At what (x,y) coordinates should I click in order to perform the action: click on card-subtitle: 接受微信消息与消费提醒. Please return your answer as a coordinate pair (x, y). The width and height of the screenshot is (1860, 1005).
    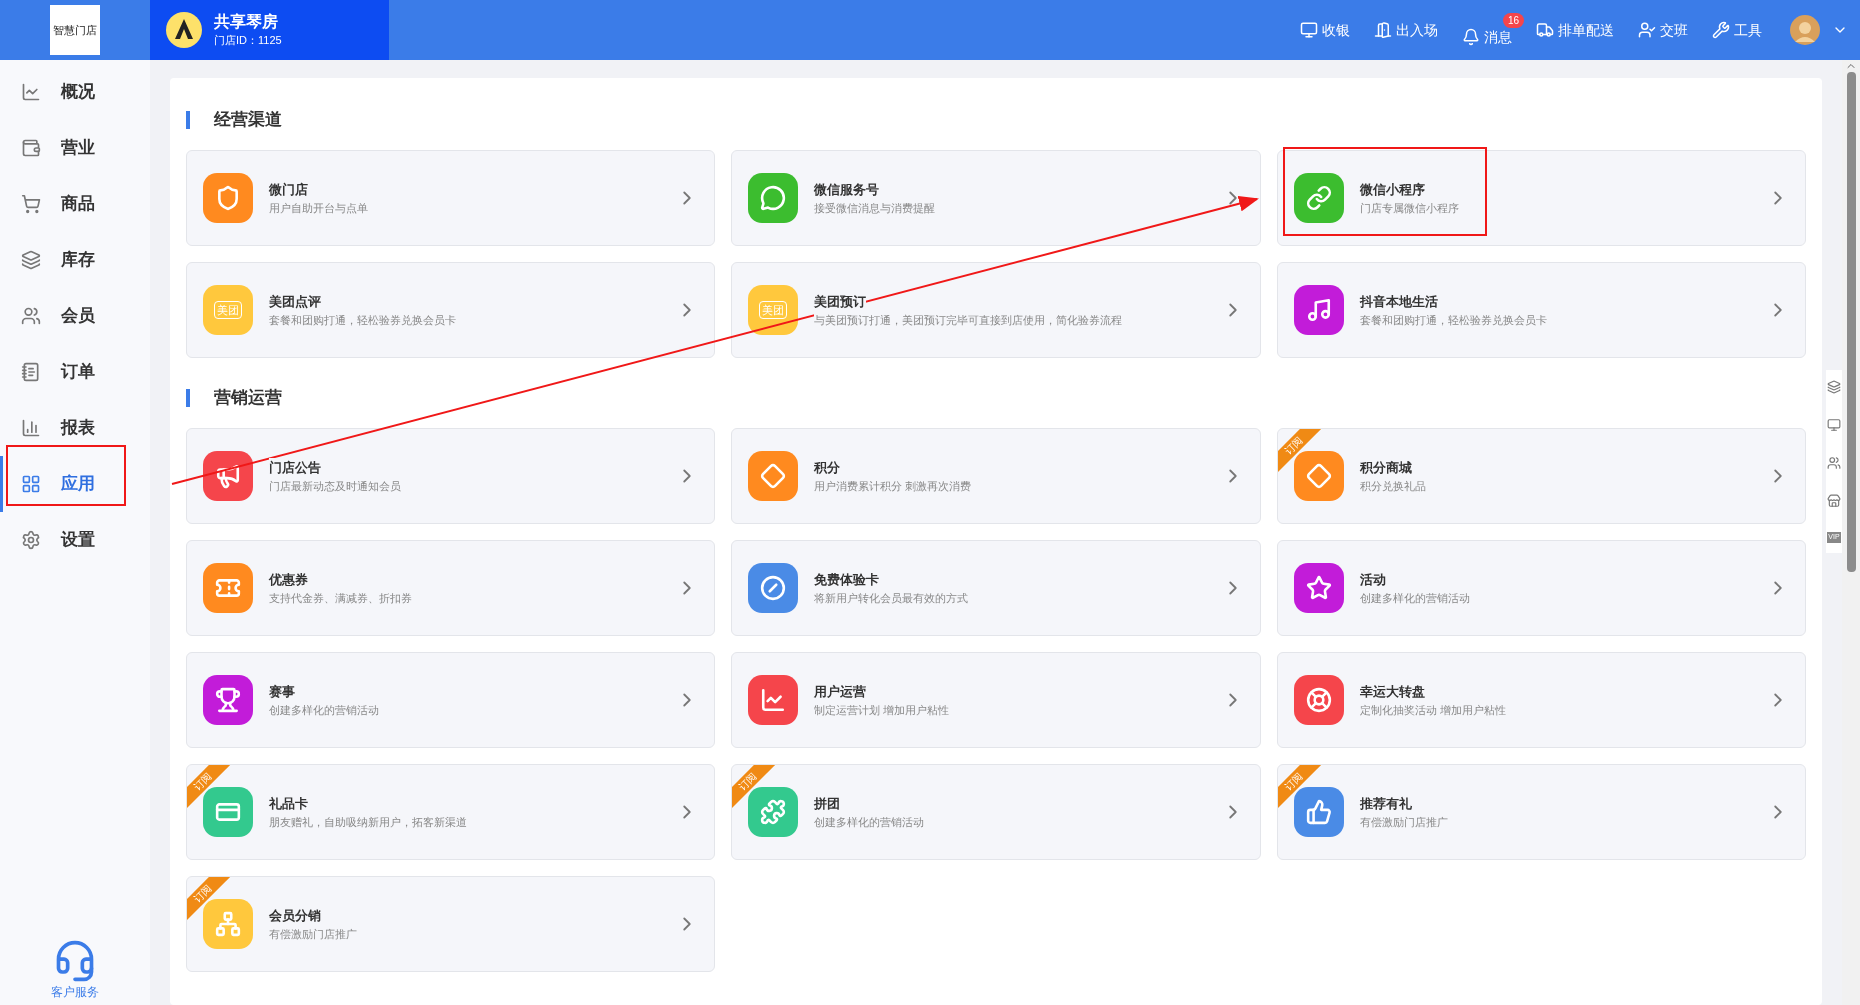
    Looking at the image, I should click on (875, 207).